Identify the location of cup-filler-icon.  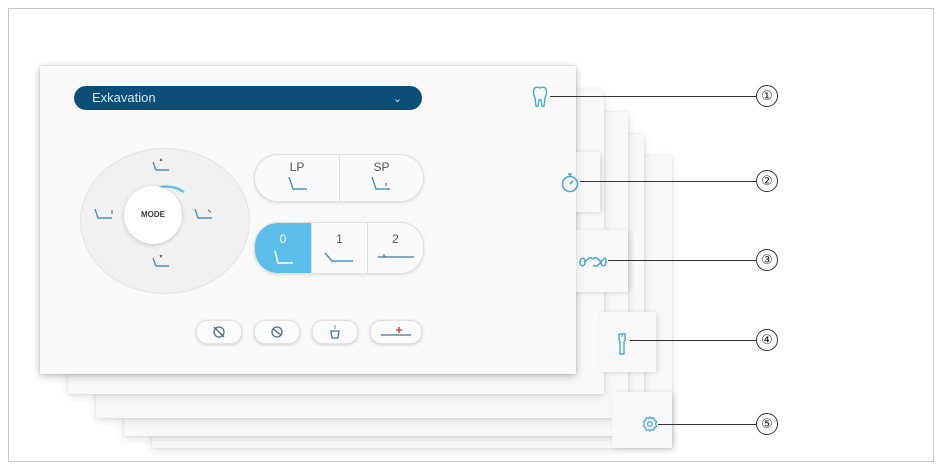
(335, 332).